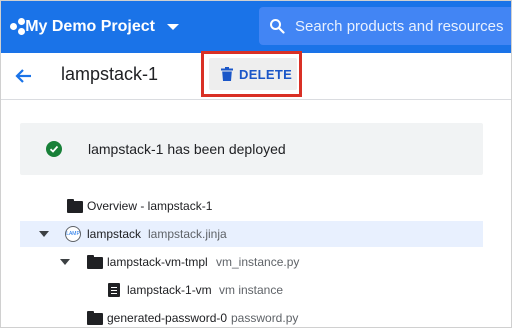  I want to click on check-circle-icon, so click(54, 149).